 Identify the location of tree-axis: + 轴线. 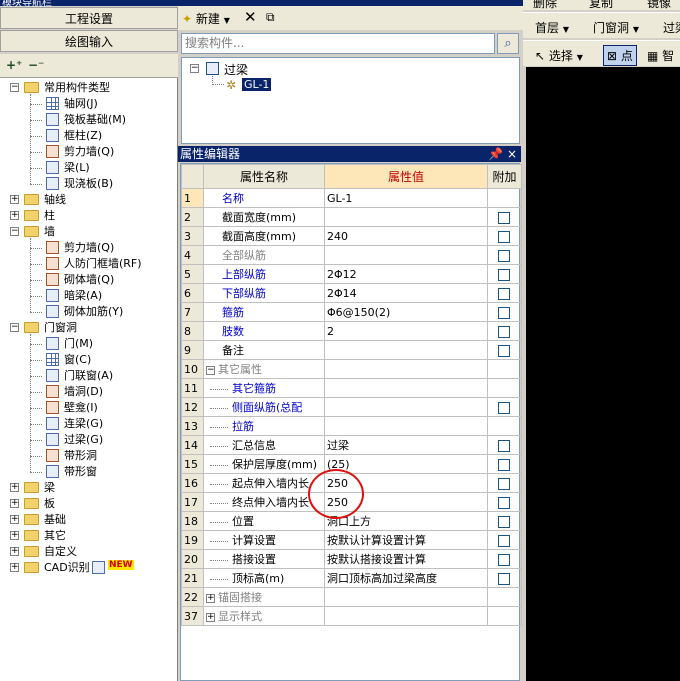
(88, 200).